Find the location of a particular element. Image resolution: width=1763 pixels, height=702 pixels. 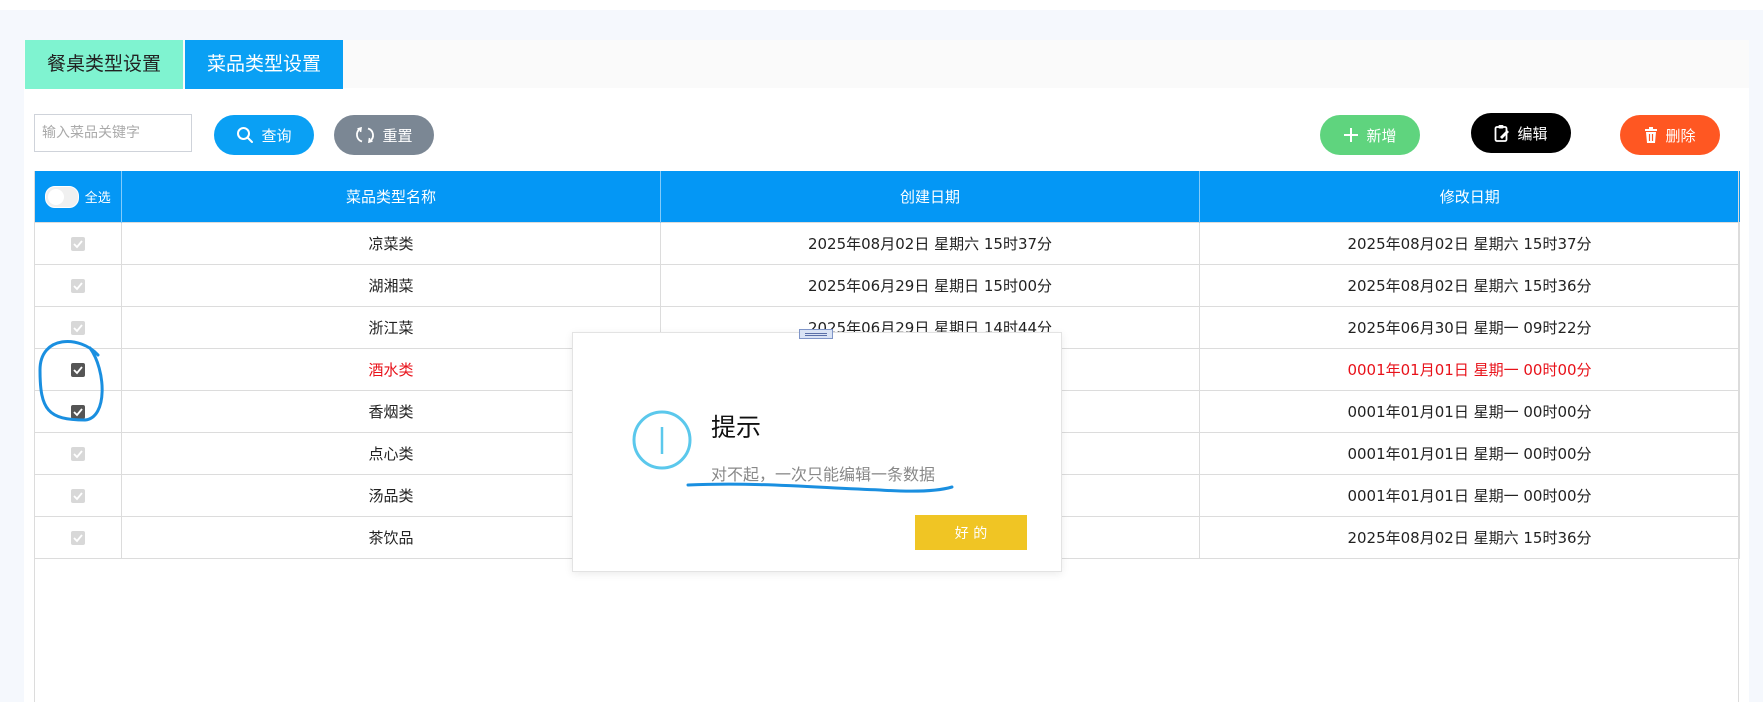

header-modified: 修改日期 is located at coordinates (1469, 197).